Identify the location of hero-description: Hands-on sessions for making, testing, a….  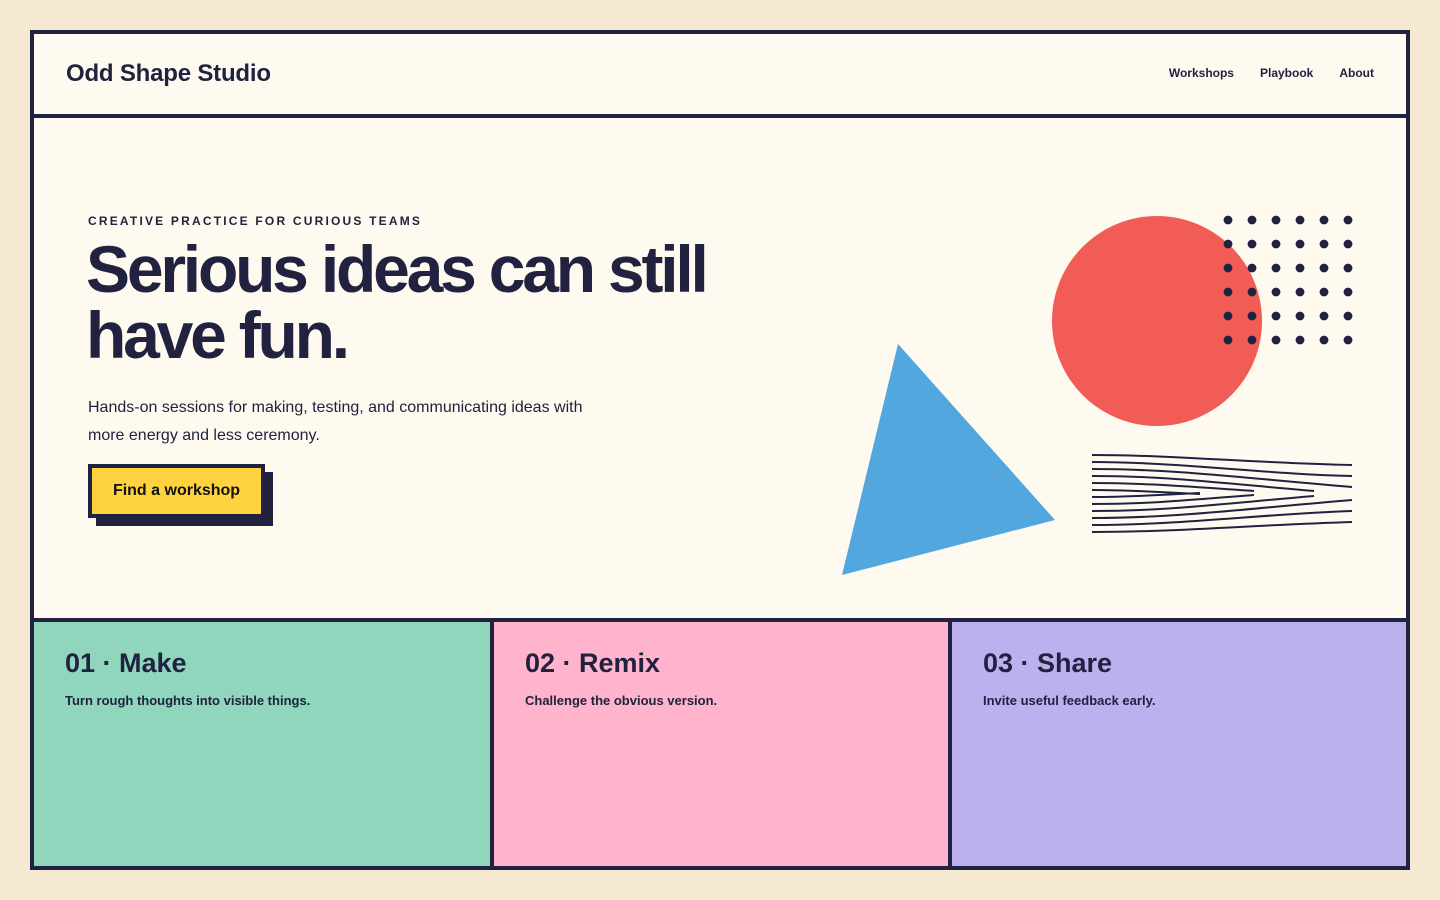
(335, 421).